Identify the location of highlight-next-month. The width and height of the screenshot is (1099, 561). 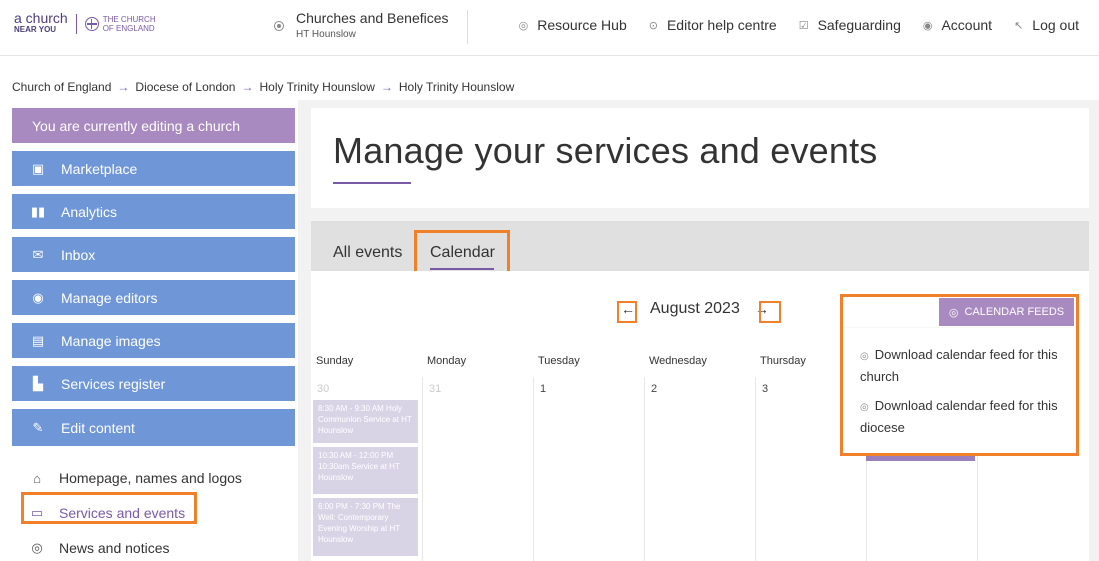
(770, 312).